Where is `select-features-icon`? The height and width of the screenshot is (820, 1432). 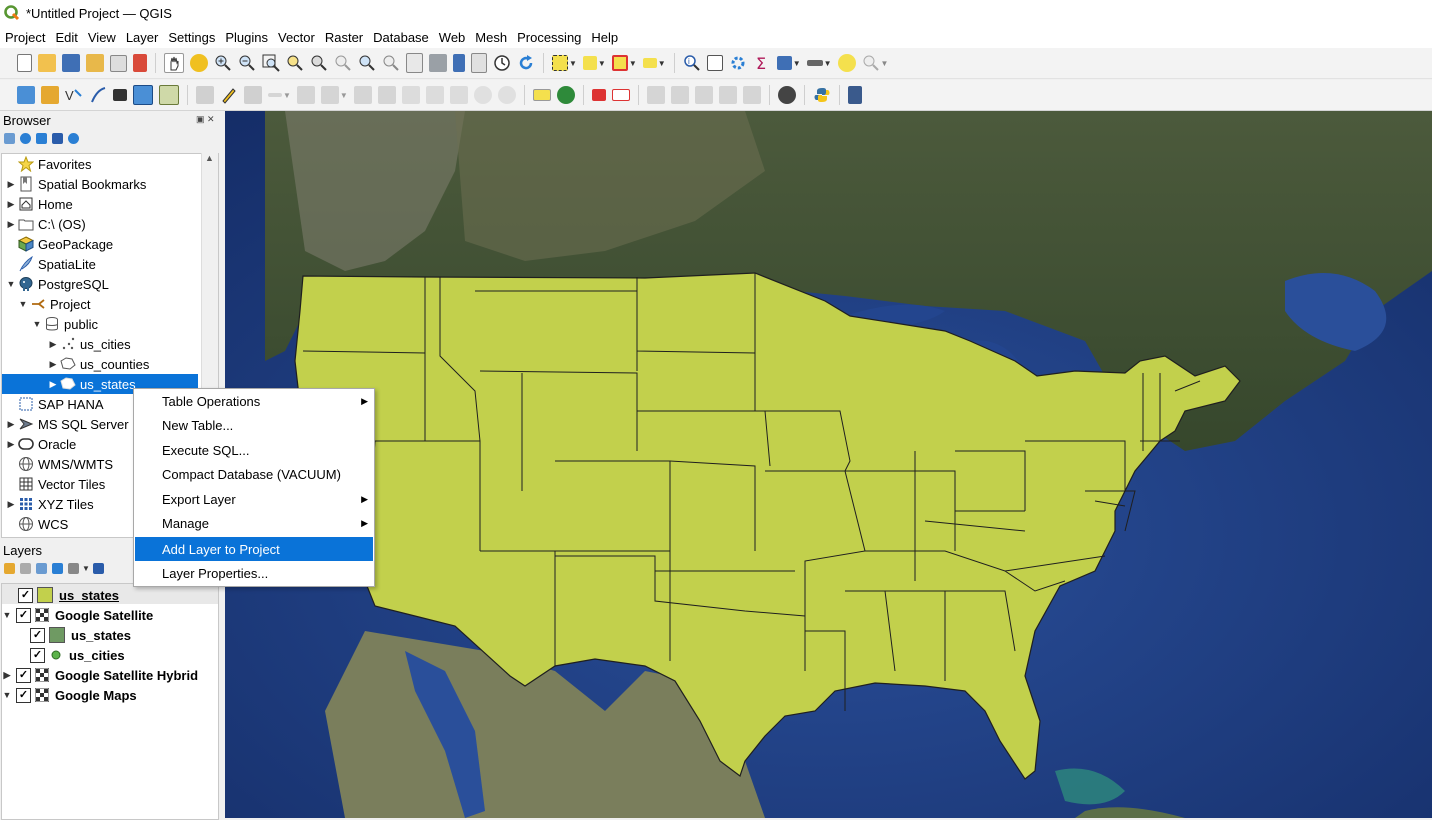 select-features-icon is located at coordinates (560, 63).